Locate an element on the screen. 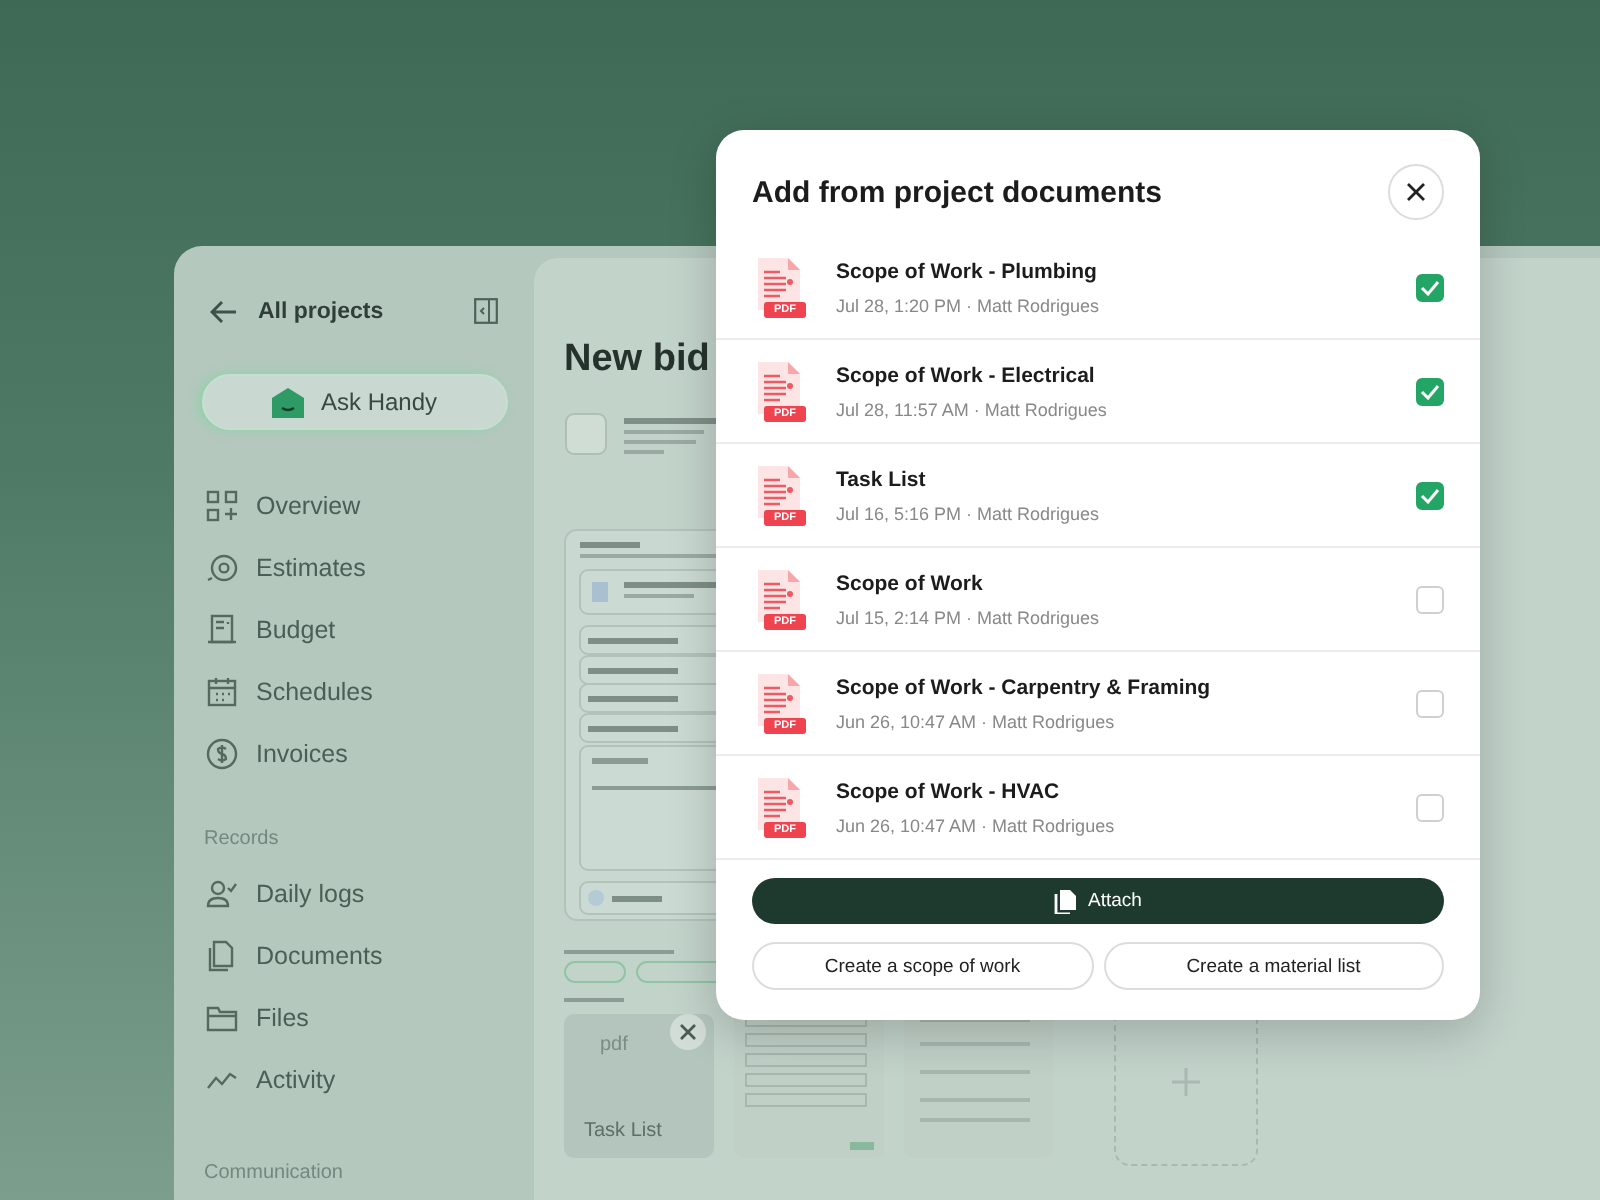 This screenshot has height=1200, width=1600. nav-item: Documents is located at coordinates (356, 955).